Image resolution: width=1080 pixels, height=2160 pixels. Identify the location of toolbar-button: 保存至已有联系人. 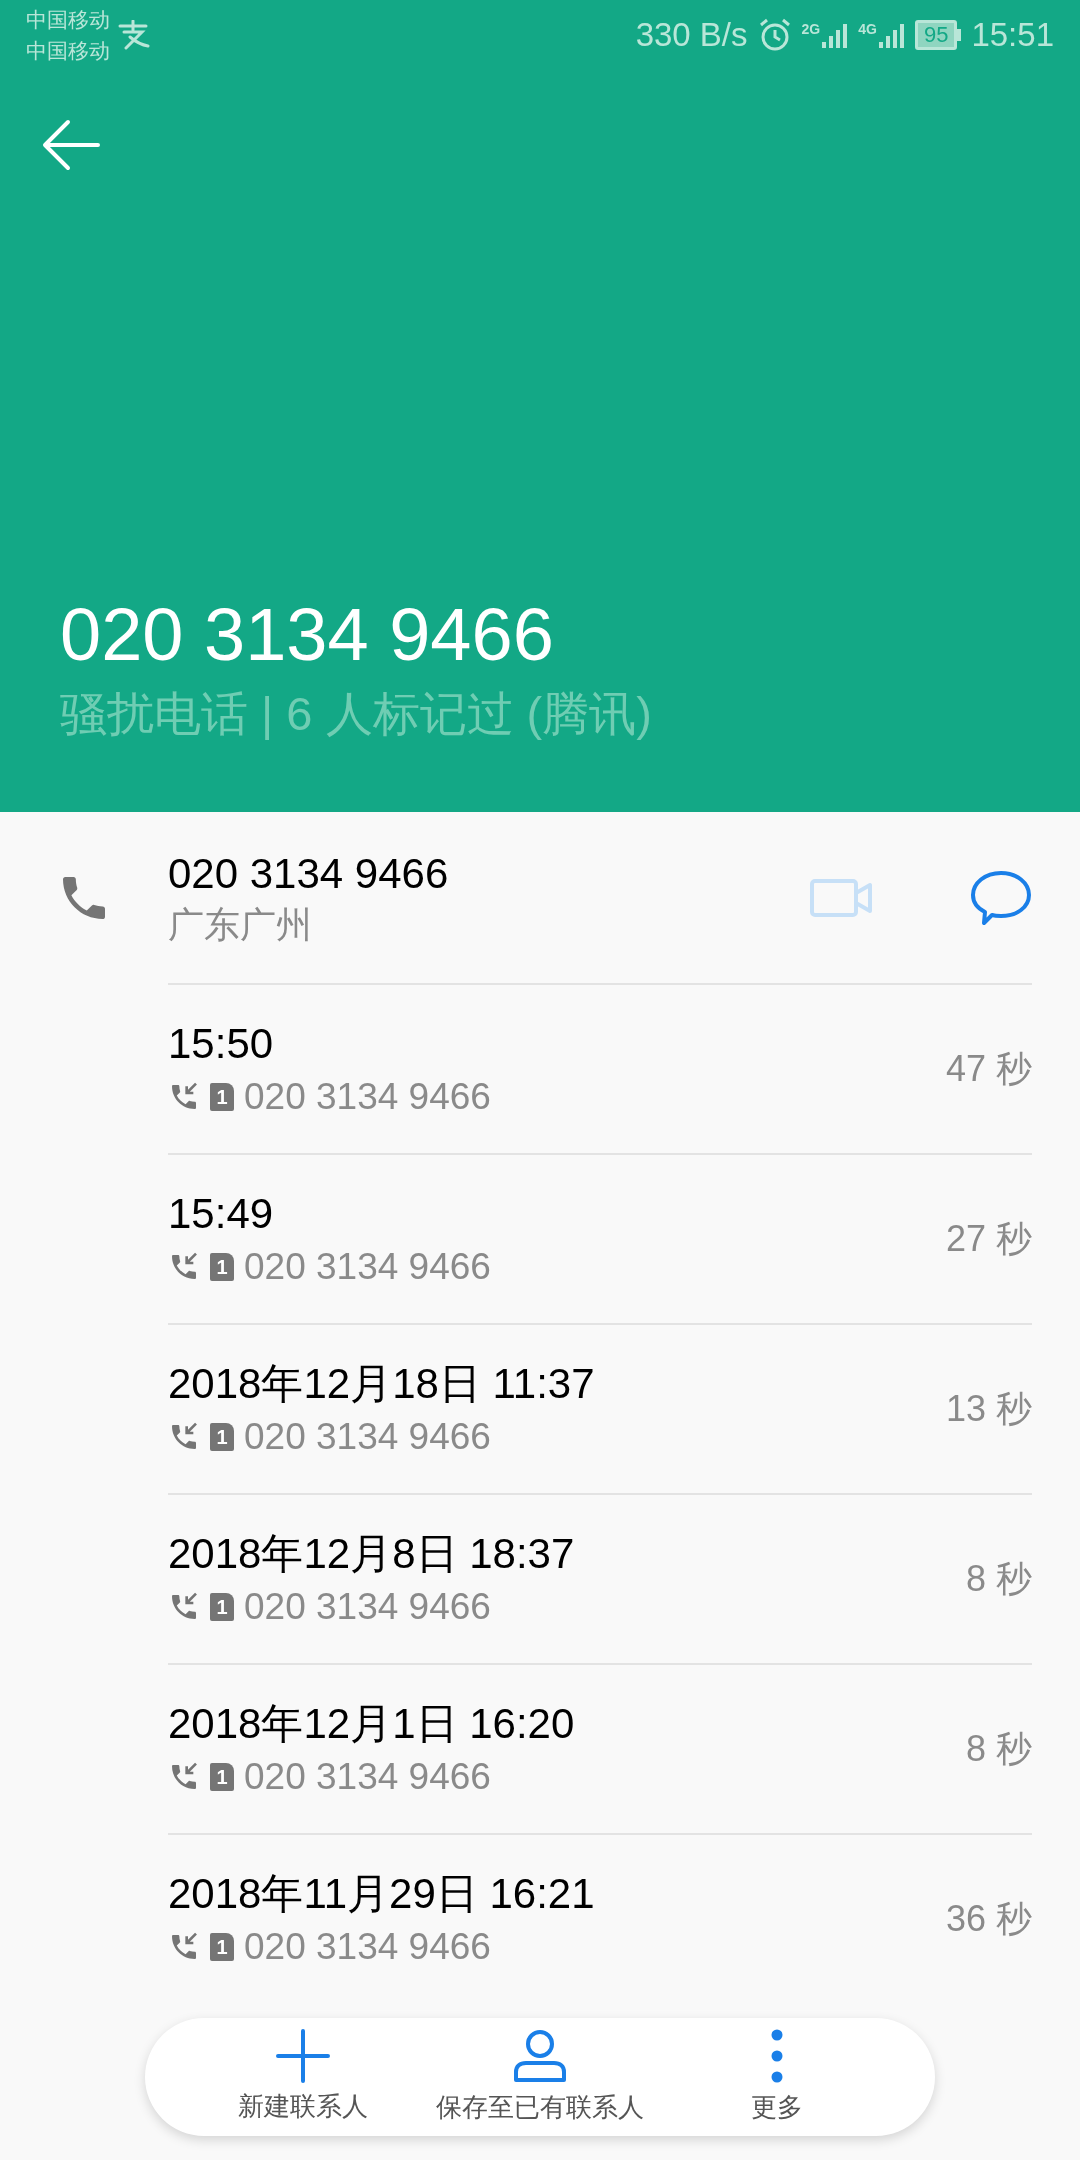
(540, 2077).